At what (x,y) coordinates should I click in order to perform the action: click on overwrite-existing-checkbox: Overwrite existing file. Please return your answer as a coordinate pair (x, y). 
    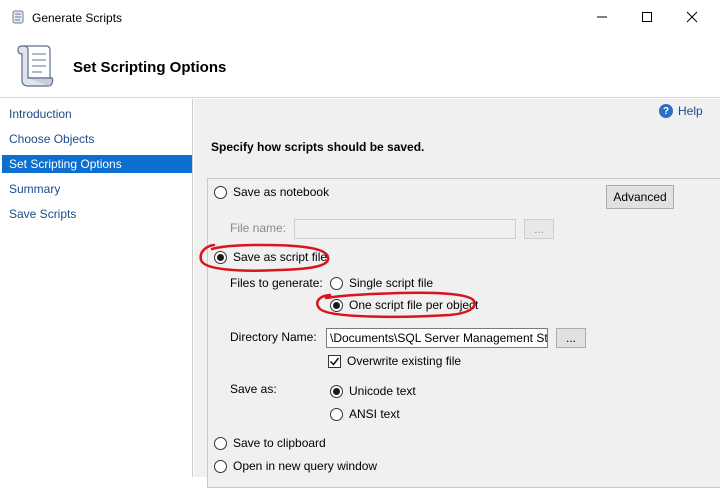
    Looking at the image, I should click on (394, 361).